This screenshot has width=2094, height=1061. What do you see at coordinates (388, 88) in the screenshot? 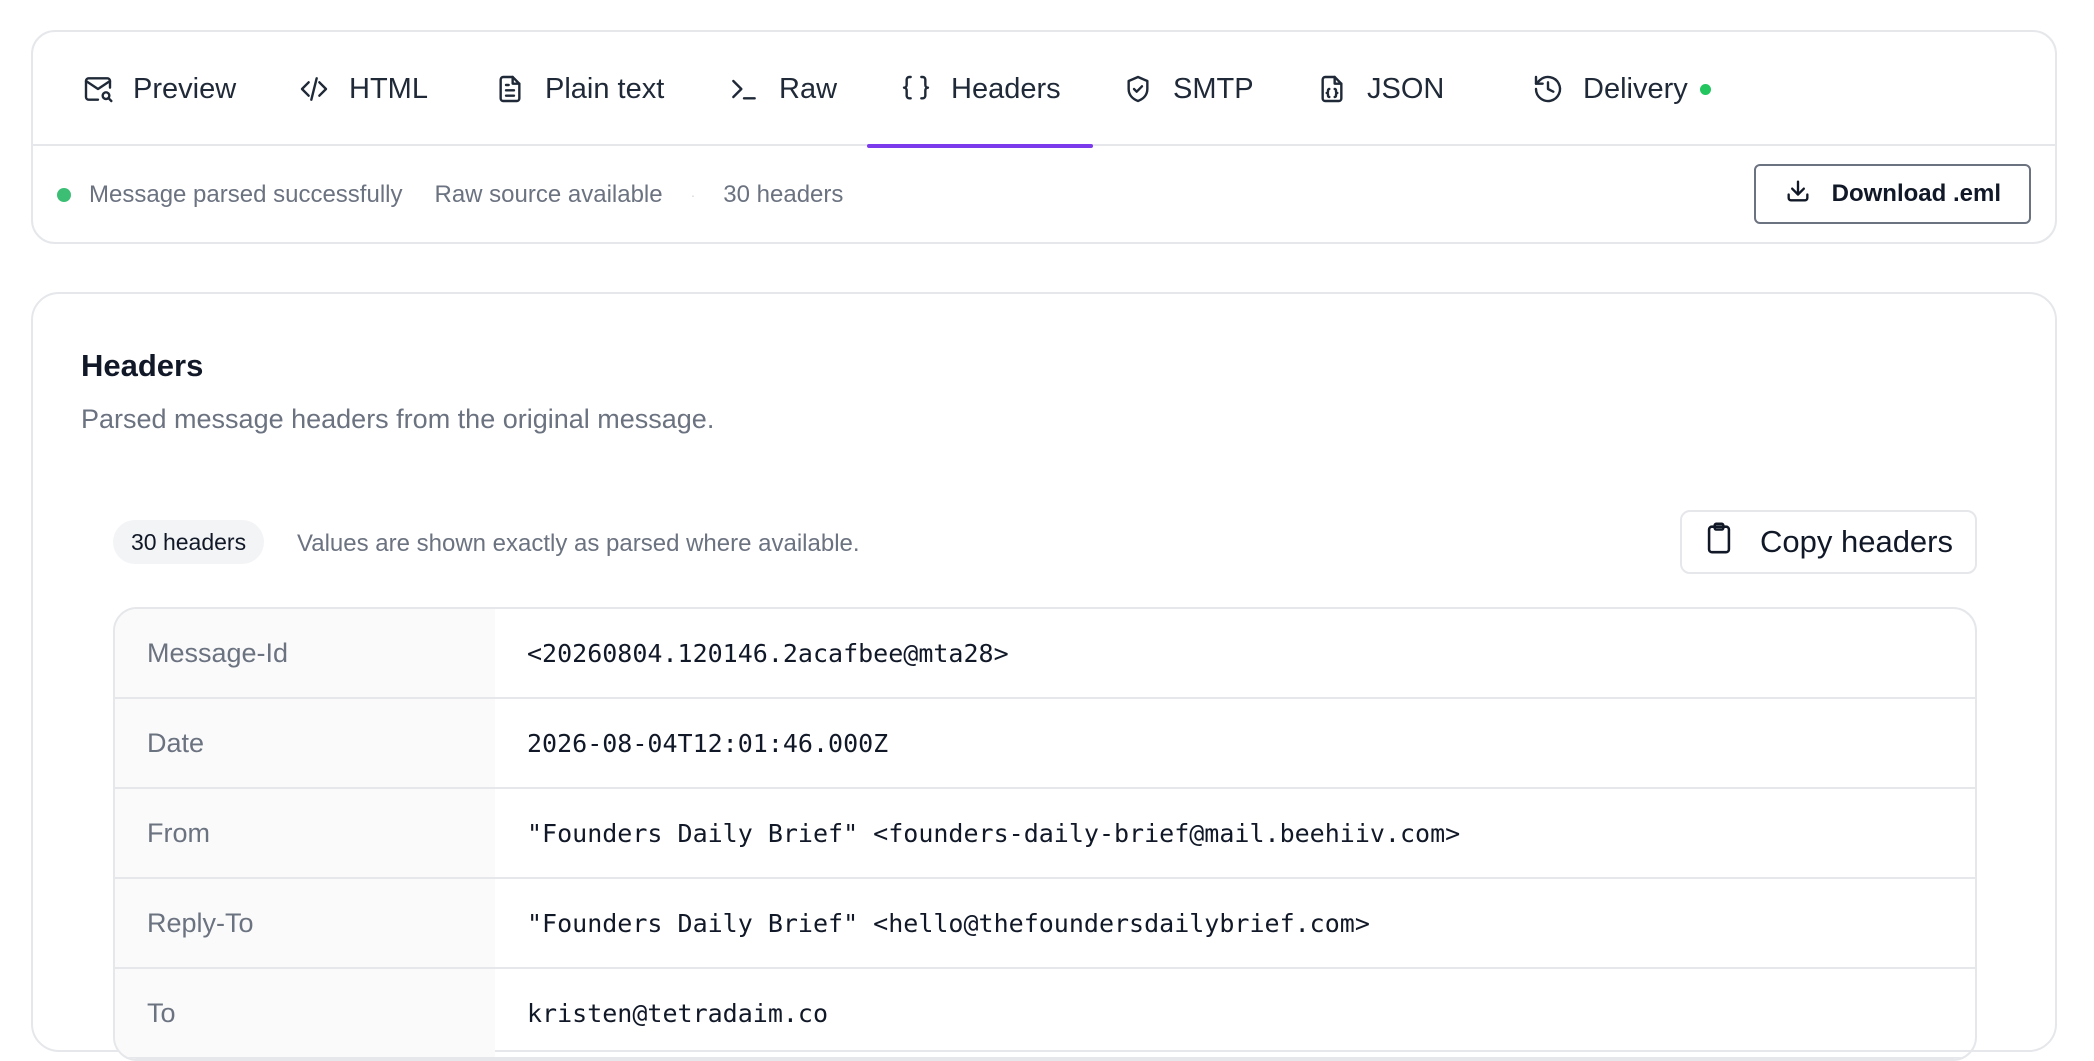
I see `tab-label: HTML` at bounding box center [388, 88].